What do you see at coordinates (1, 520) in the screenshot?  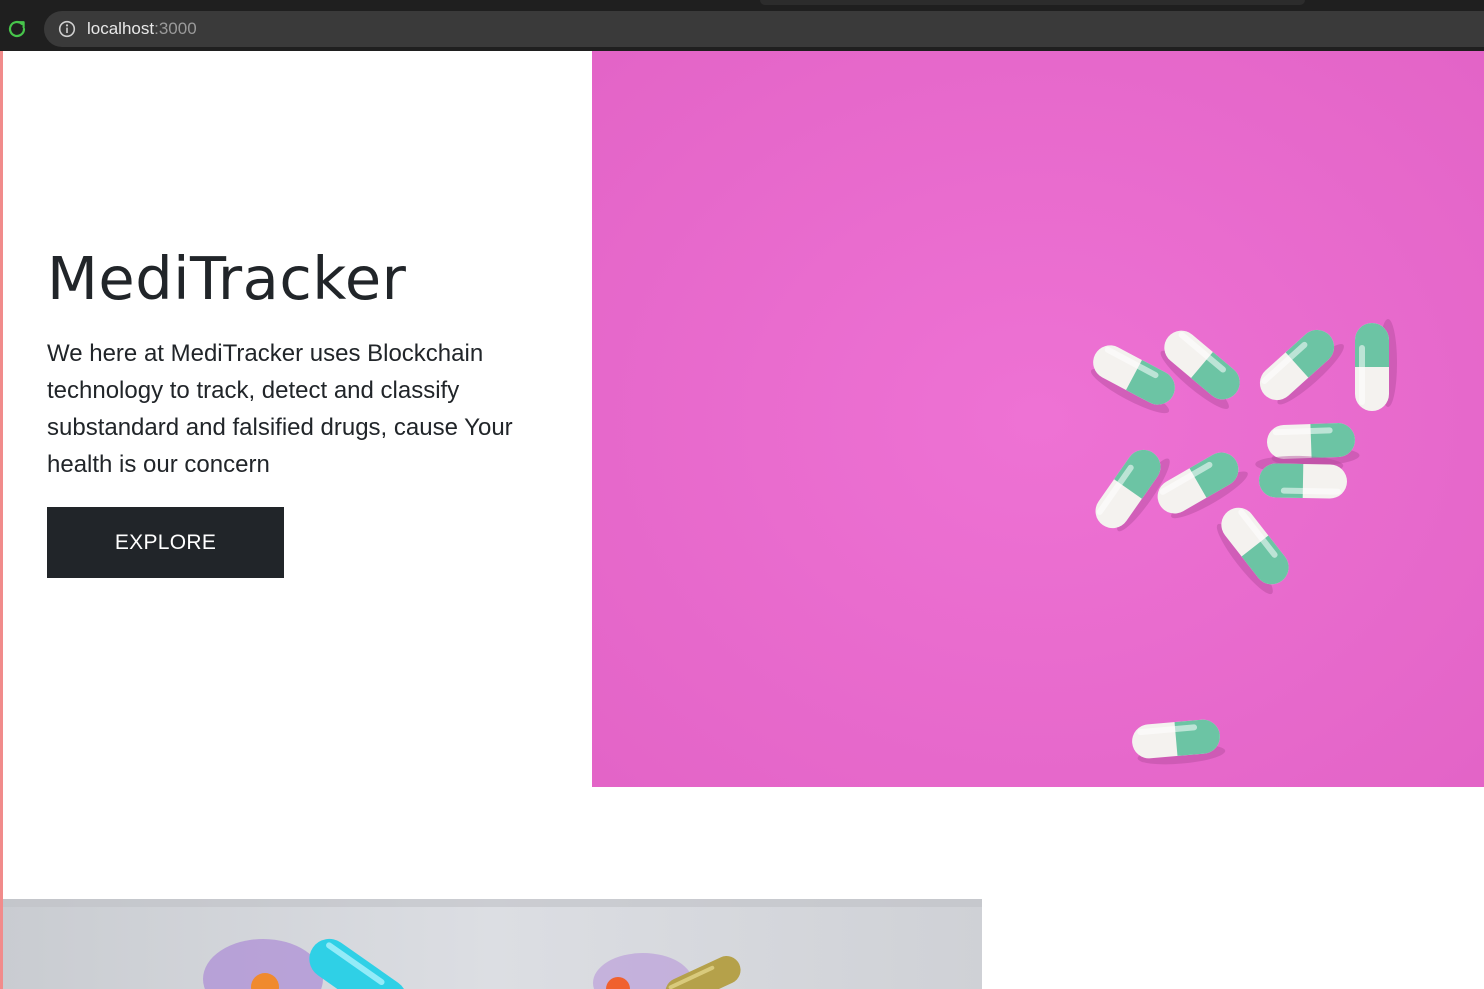 I see `left-accent-bar` at bounding box center [1, 520].